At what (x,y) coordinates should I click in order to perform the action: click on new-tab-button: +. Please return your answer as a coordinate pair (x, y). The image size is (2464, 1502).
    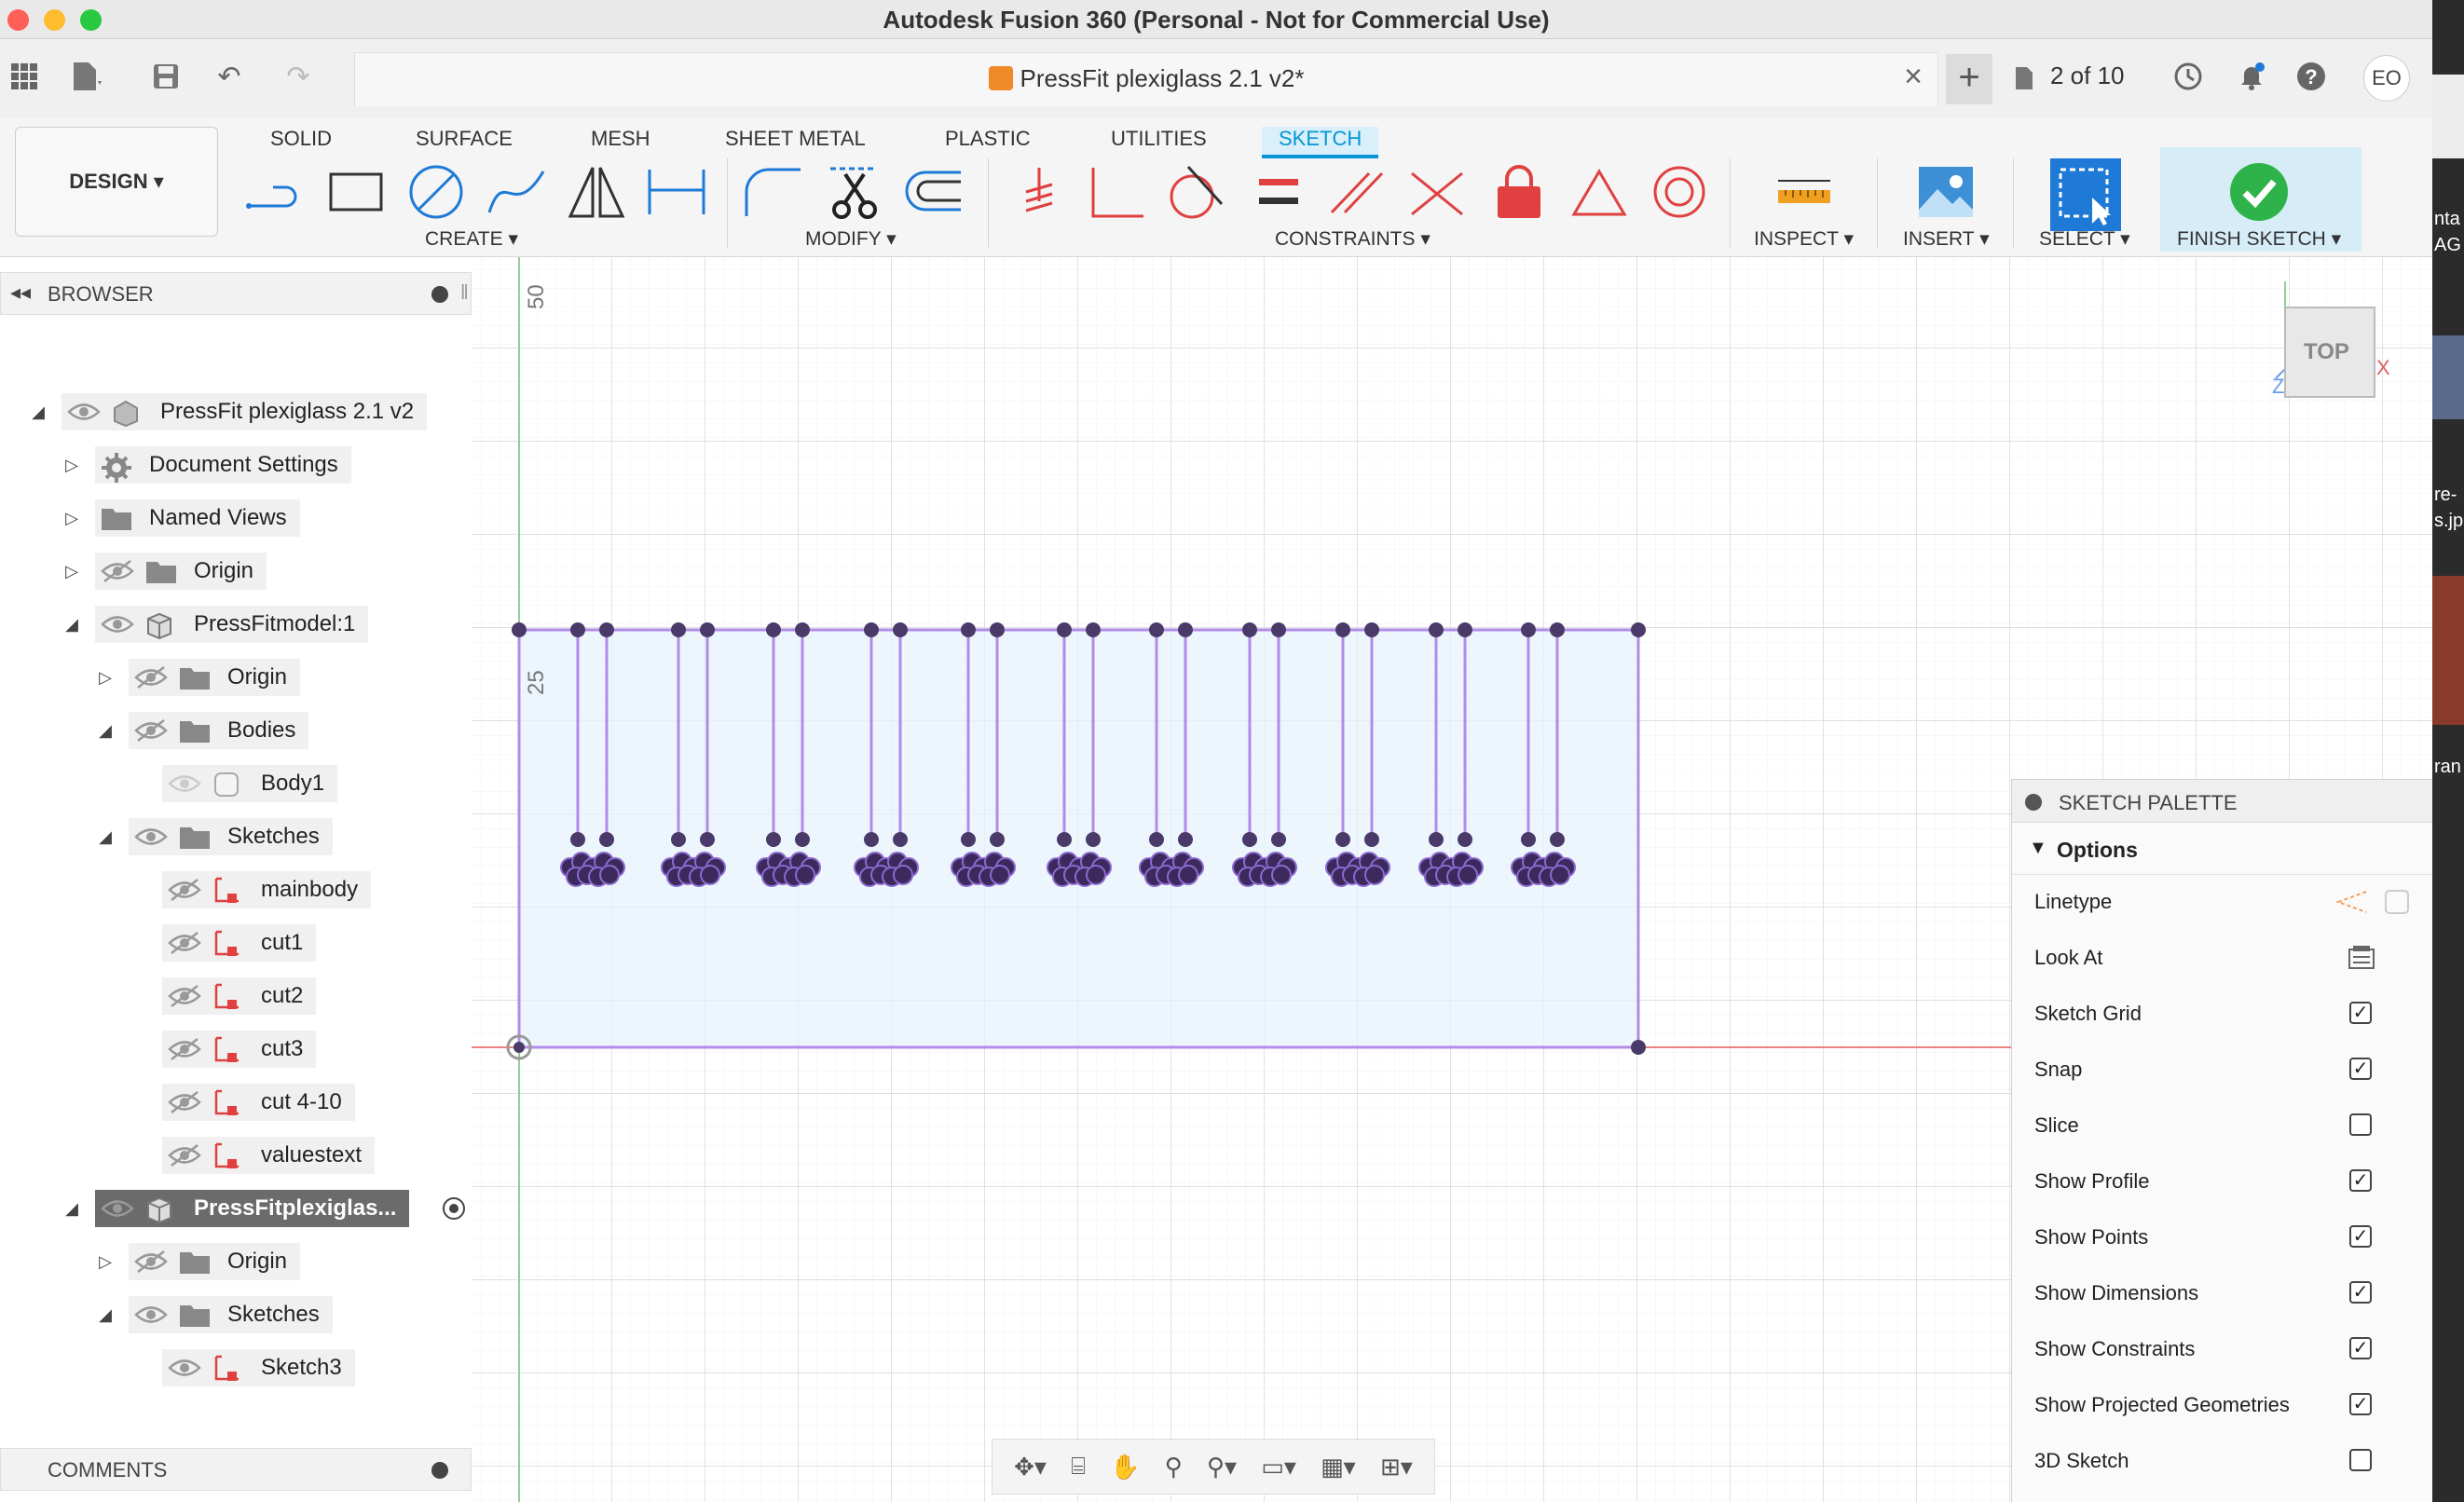
    Looking at the image, I should click on (1969, 79).